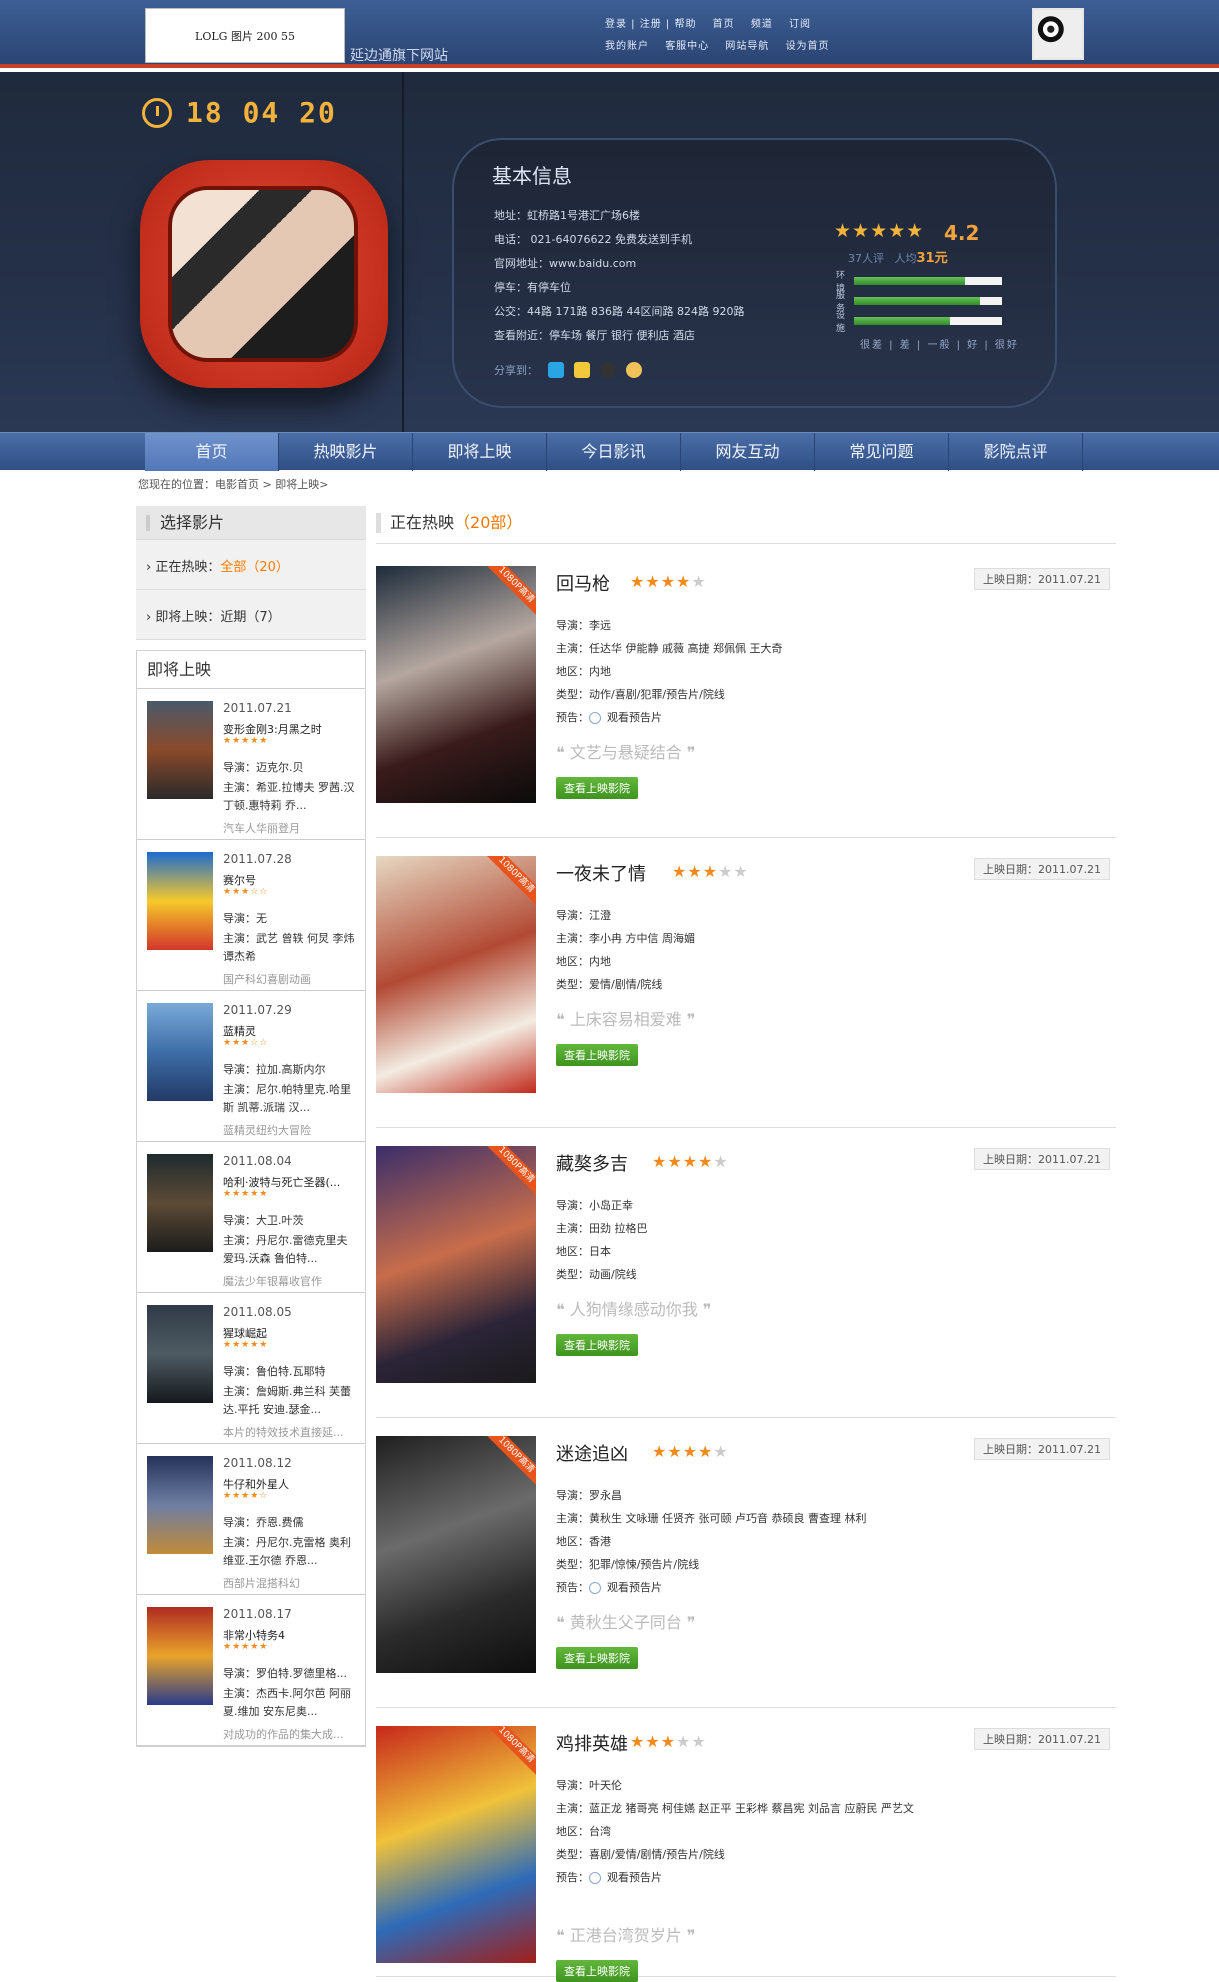 The width and height of the screenshot is (1219, 1982). Describe the element at coordinates (626, 1019) in the screenshot. I see `movie-quote: ❝ 上床容易相爱难 ❞` at that location.